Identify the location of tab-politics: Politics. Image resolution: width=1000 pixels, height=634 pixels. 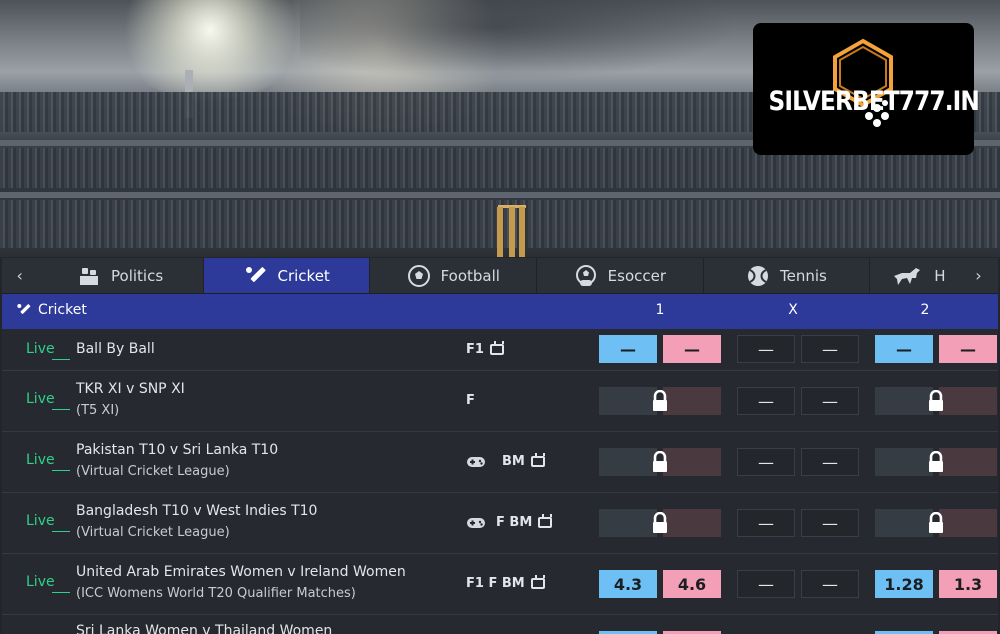
(120, 275).